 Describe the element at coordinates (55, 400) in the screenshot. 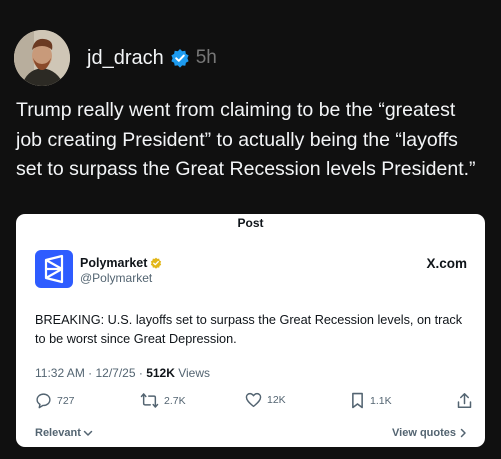

I see `reply-button: 727` at that location.